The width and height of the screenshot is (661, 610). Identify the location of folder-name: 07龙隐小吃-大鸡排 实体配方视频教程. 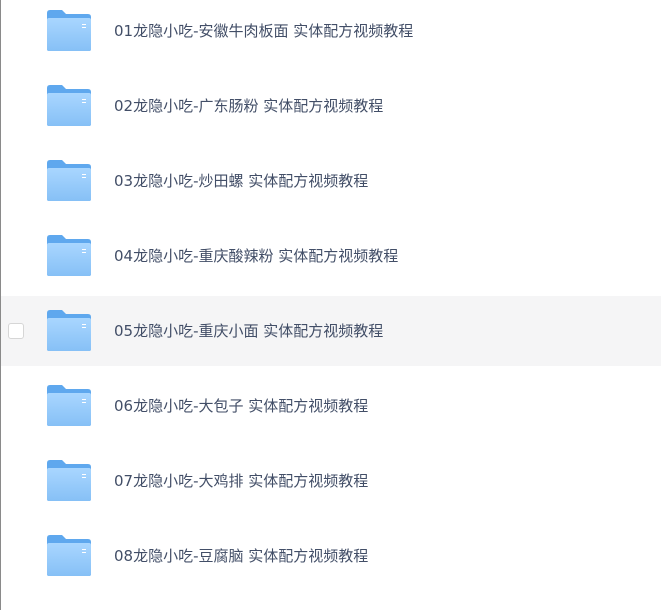
(241, 481).